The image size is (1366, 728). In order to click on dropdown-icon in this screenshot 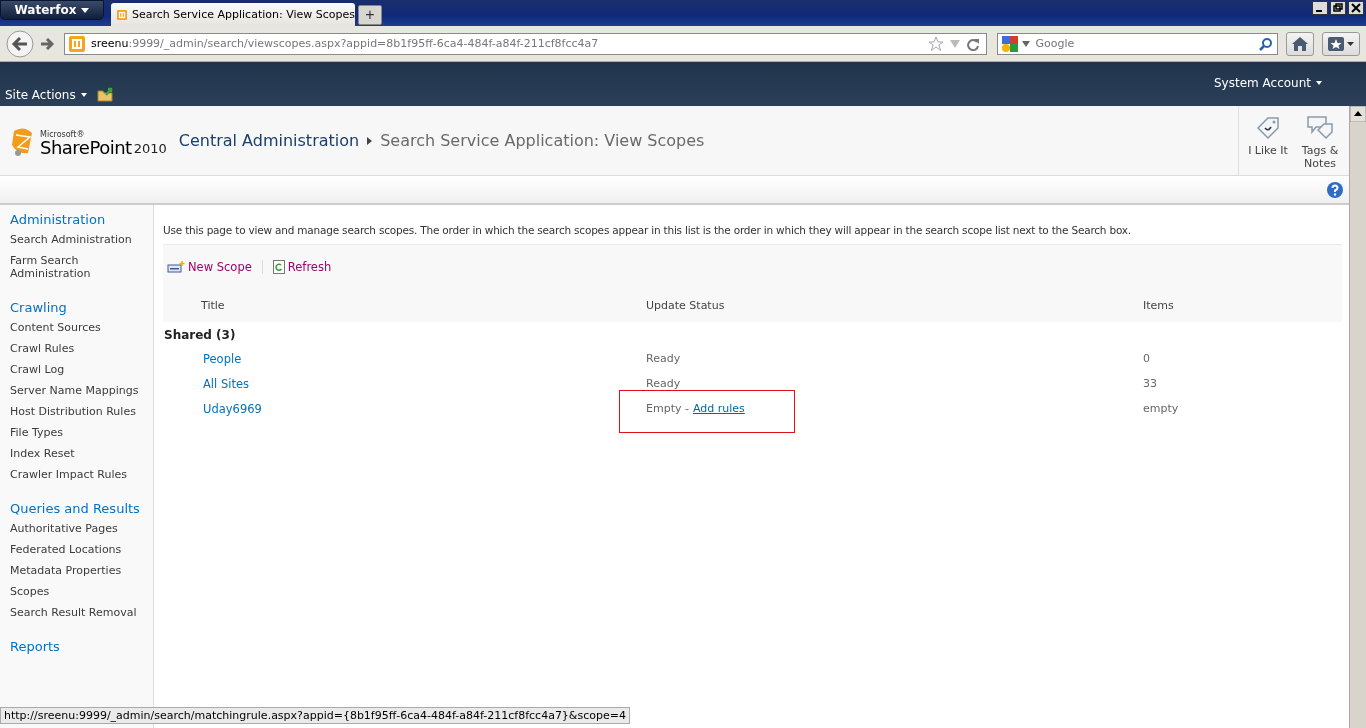, I will do `click(1025, 43)`.